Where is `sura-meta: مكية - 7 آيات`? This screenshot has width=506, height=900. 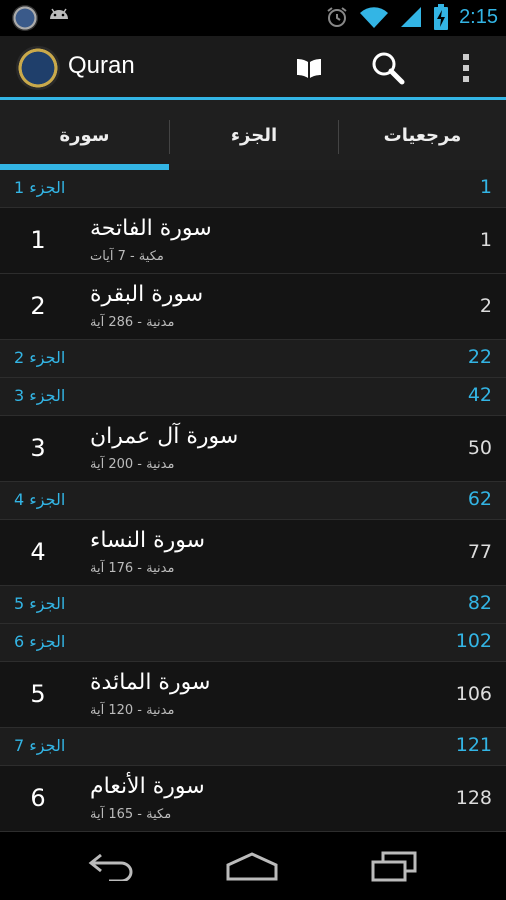
sura-meta: مكية - 7 آيات is located at coordinates (127, 256).